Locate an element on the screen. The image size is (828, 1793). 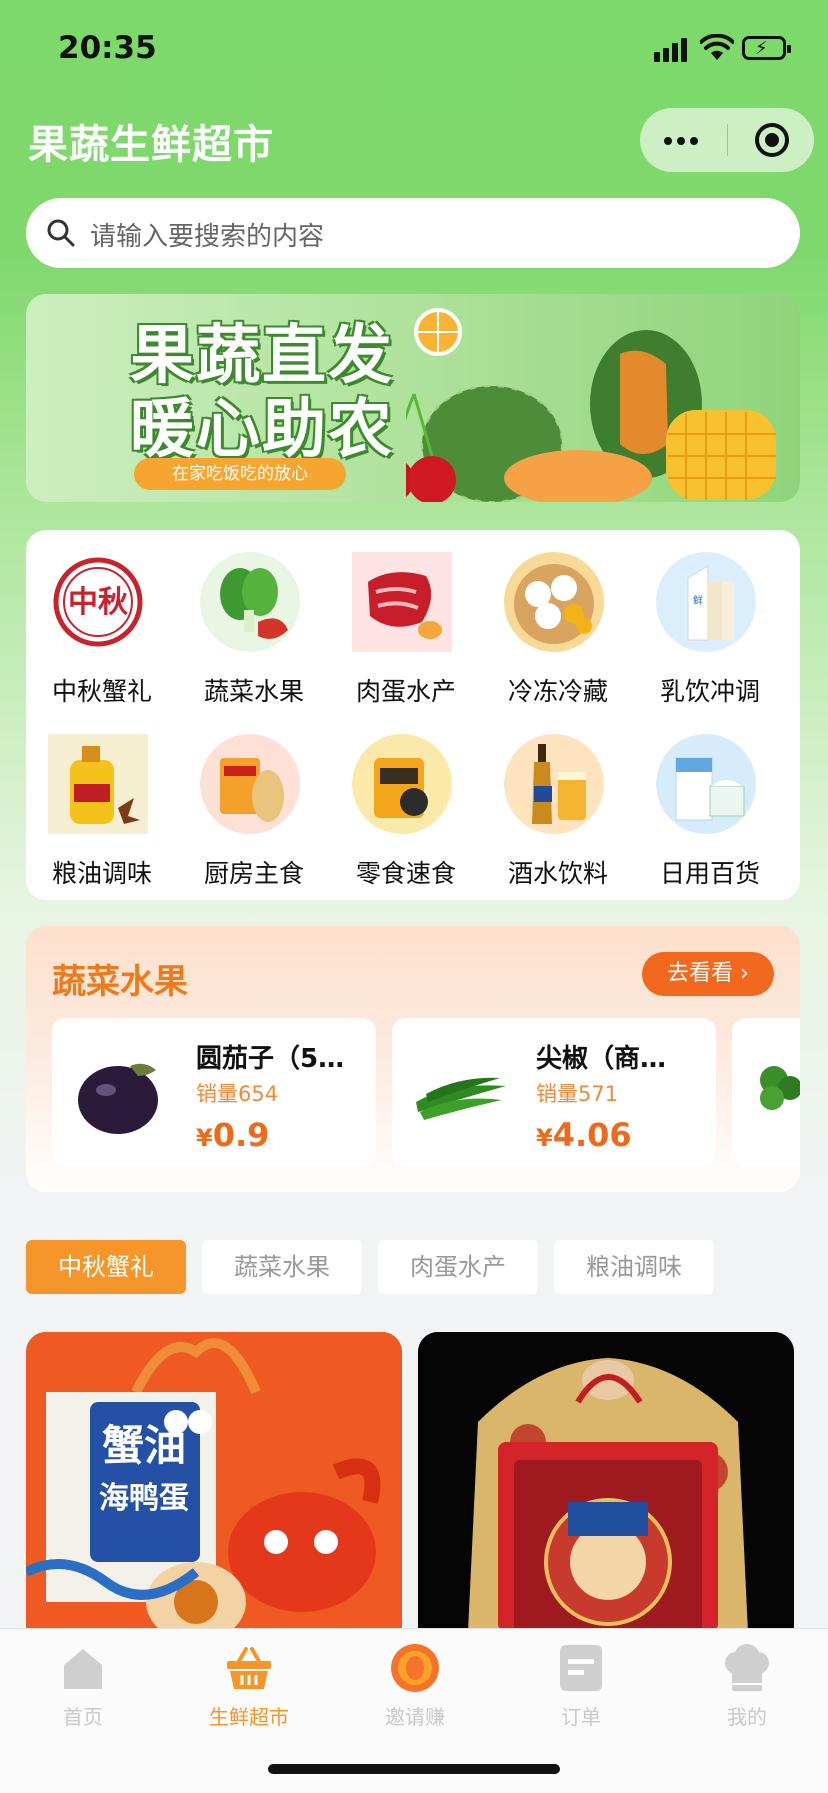
product-tile: 蟹油 海鸭蛋 is located at coordinates (214, 1482).